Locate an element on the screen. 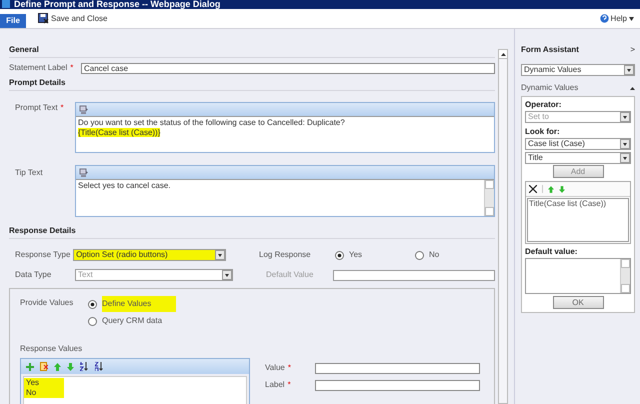 The height and width of the screenshot is (404, 640). field-label: Statement Label is located at coordinates (38, 67).